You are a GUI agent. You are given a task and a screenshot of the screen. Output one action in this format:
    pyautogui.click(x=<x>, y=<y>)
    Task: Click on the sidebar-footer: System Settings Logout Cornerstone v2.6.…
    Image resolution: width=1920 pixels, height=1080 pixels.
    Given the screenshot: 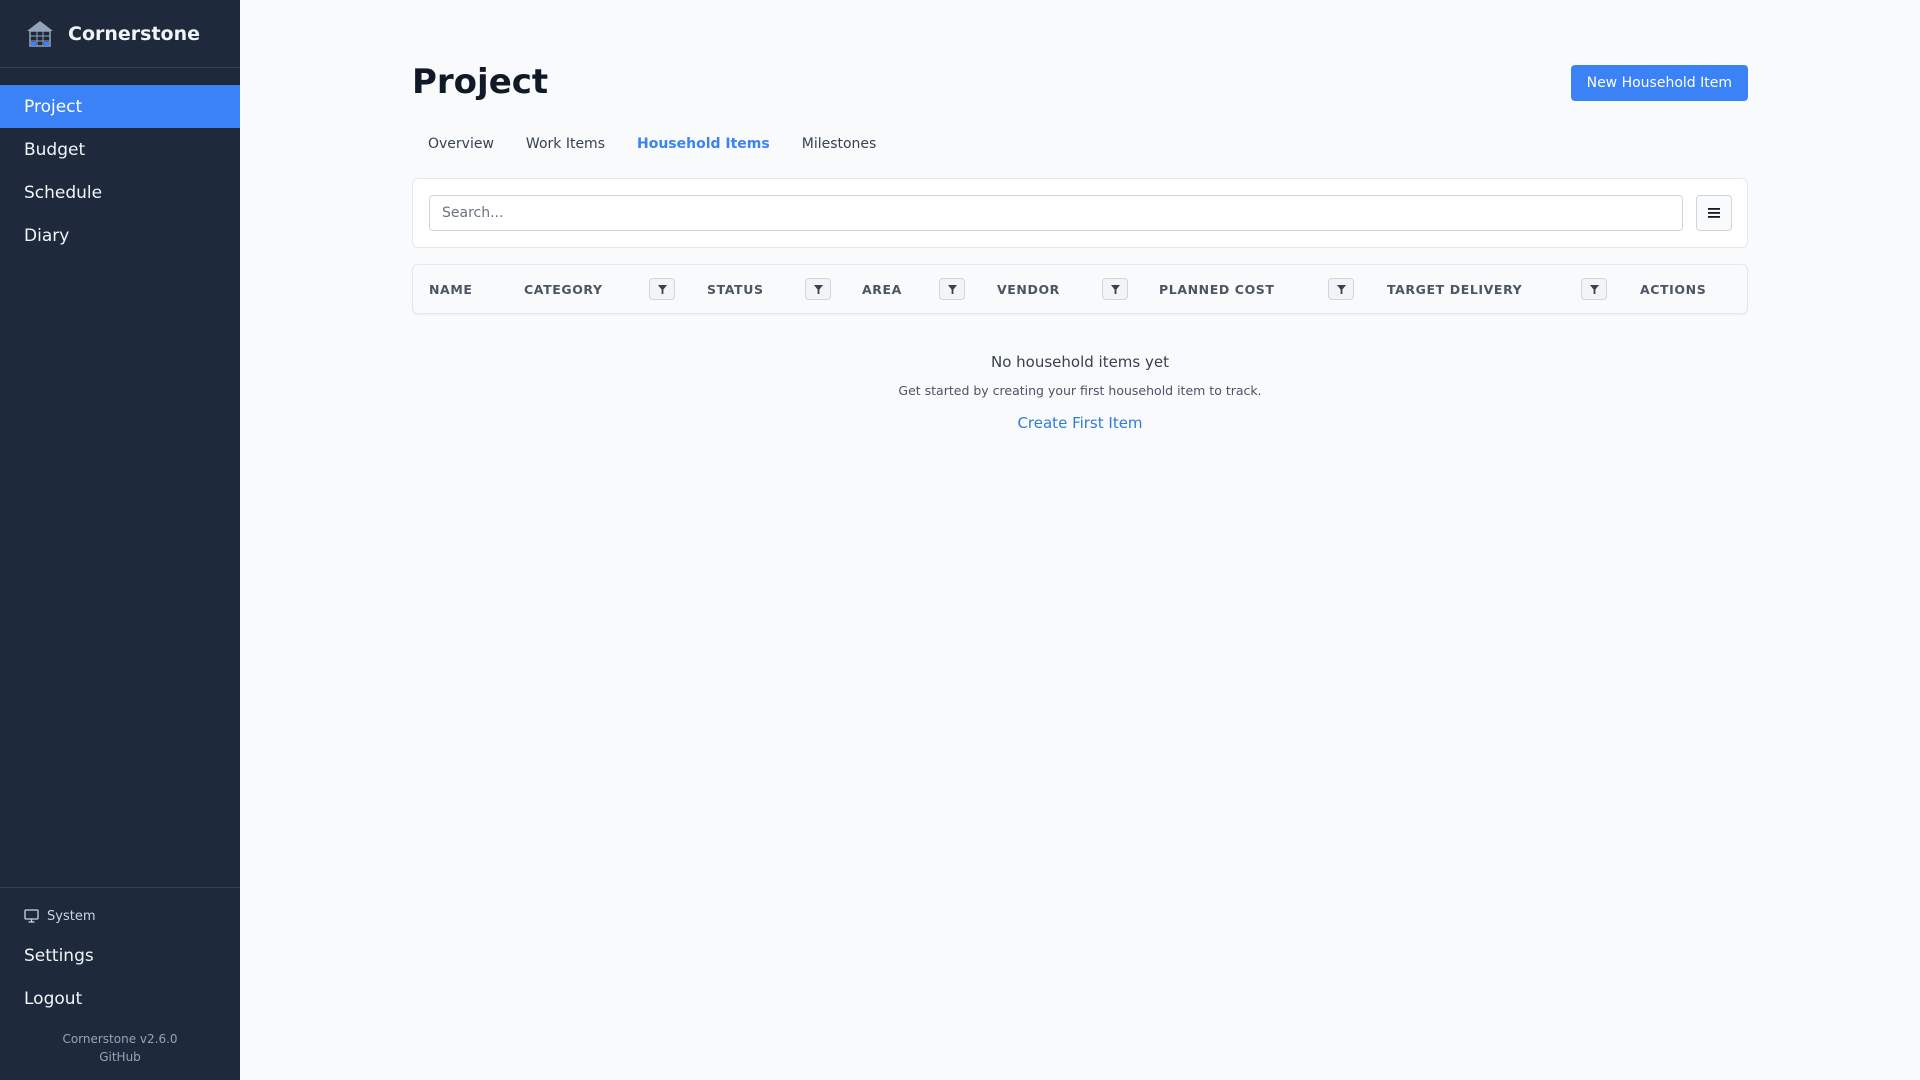 What is the action you would take?
    pyautogui.click(x=120, y=983)
    